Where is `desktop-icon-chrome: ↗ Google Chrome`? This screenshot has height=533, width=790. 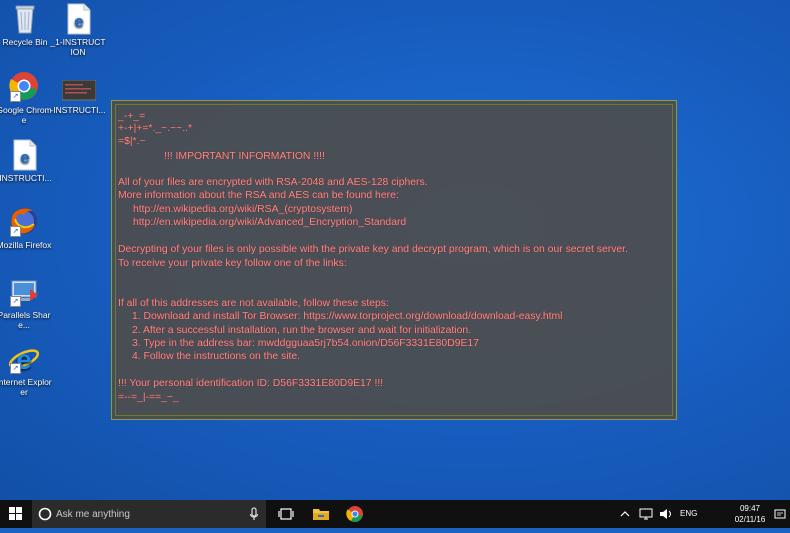 desktop-icon-chrome: ↗ Google Chrome is located at coordinates (26, 97).